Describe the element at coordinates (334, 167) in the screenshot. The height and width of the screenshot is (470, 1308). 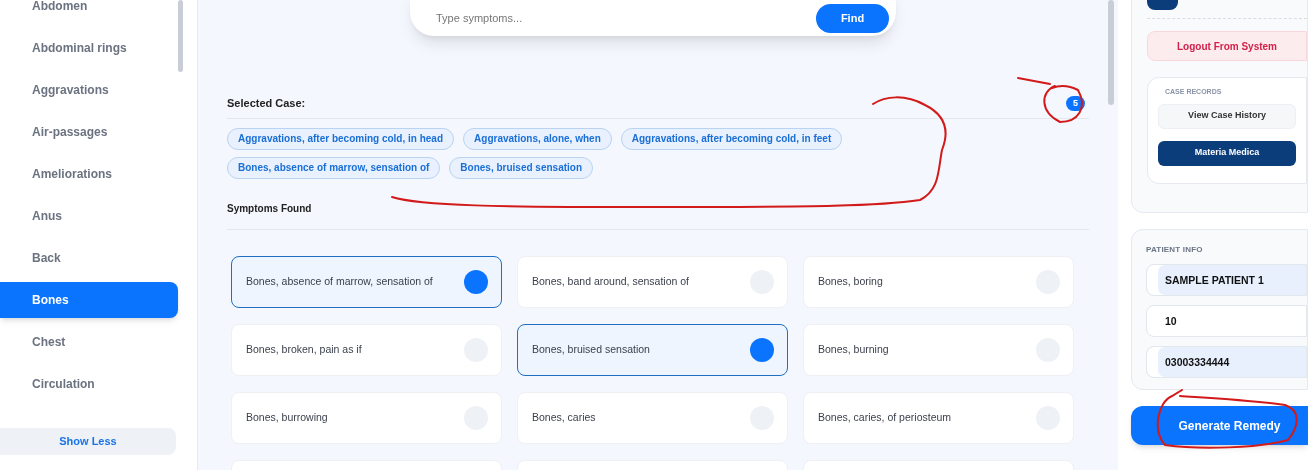
I see `symptom-chip: Bones, absence of marrow, sensation of` at that location.